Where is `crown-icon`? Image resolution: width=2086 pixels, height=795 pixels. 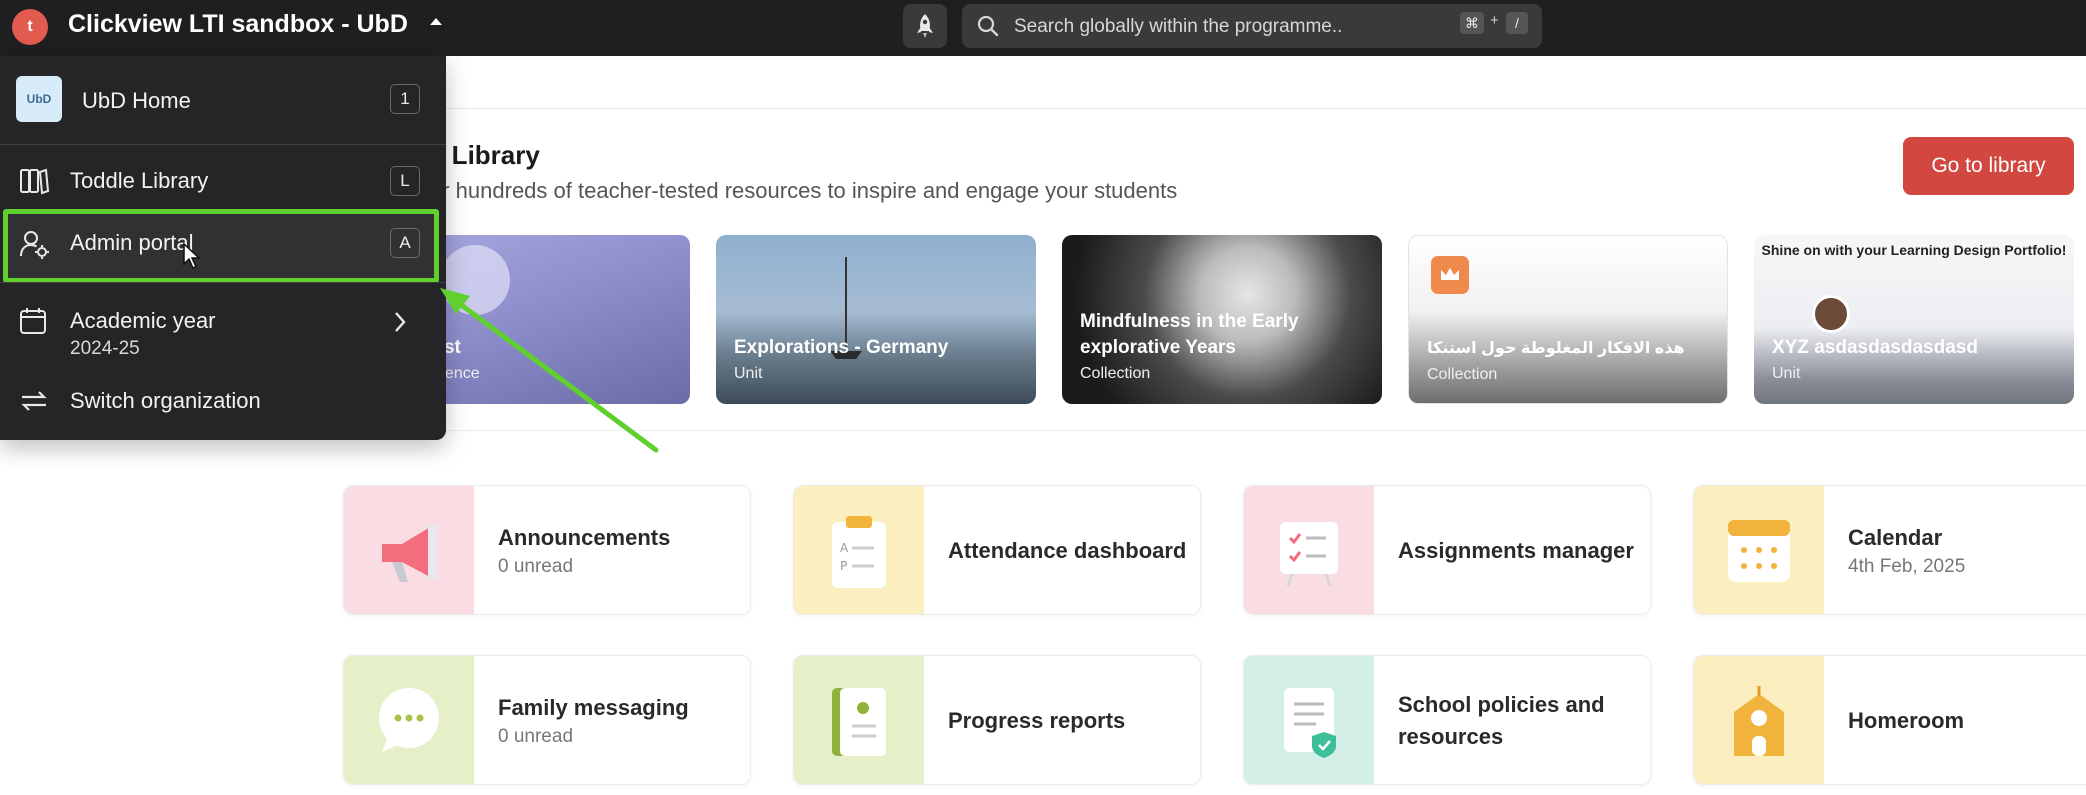
crown-icon is located at coordinates (1450, 275).